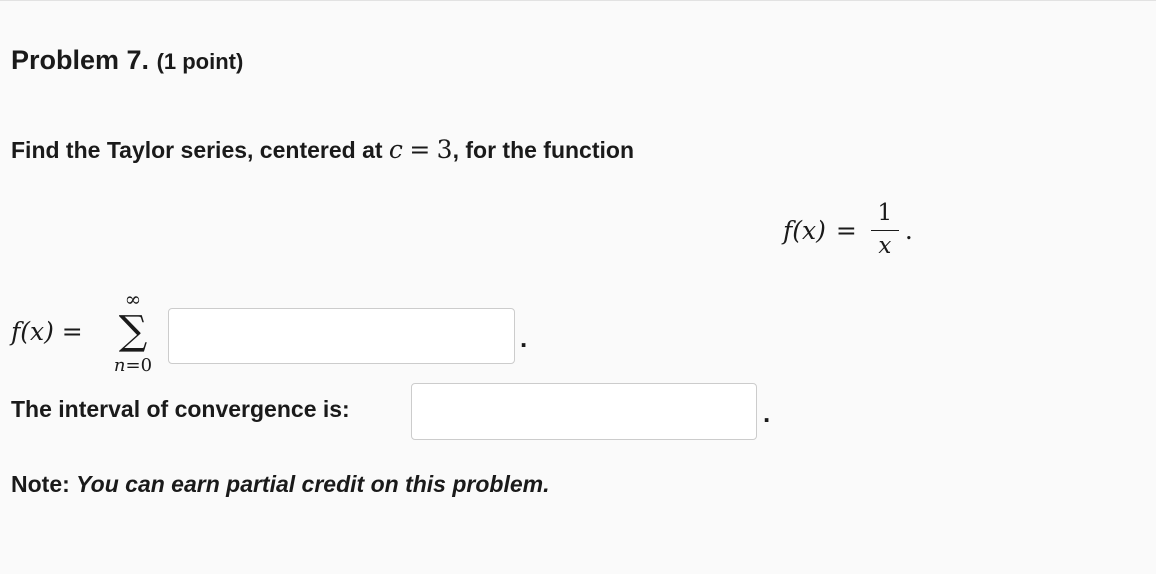 The width and height of the screenshot is (1156, 574). What do you see at coordinates (133, 299) in the screenshot?
I see `sum-upper-limit: ∞` at bounding box center [133, 299].